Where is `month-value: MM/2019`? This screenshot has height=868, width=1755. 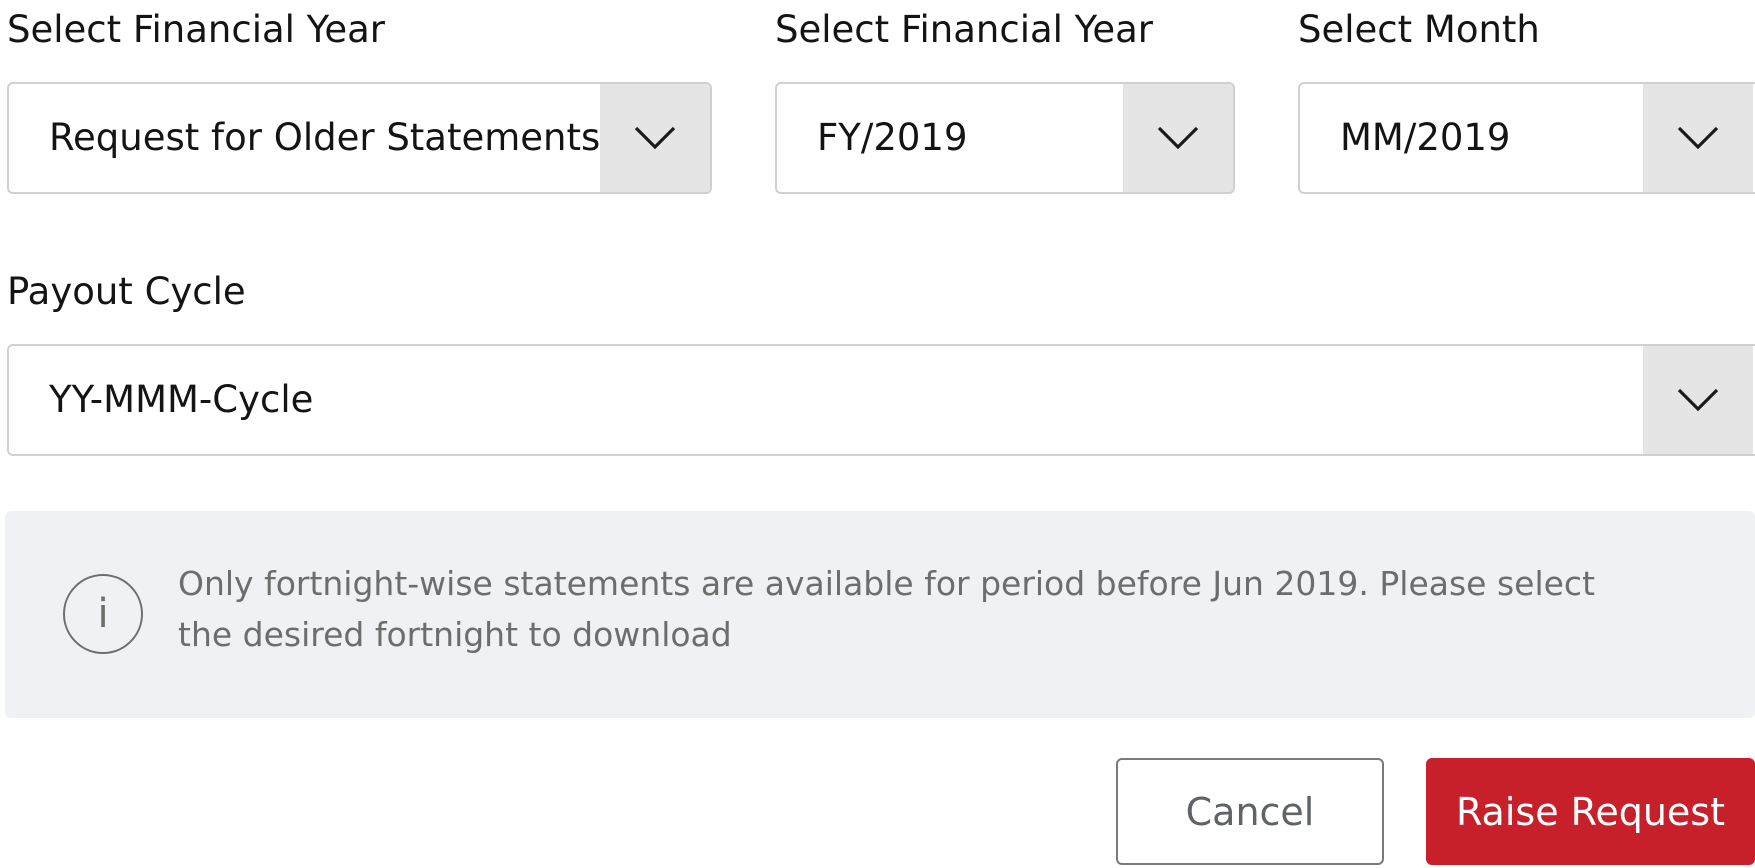
month-value: MM/2019 is located at coordinates (1425, 137).